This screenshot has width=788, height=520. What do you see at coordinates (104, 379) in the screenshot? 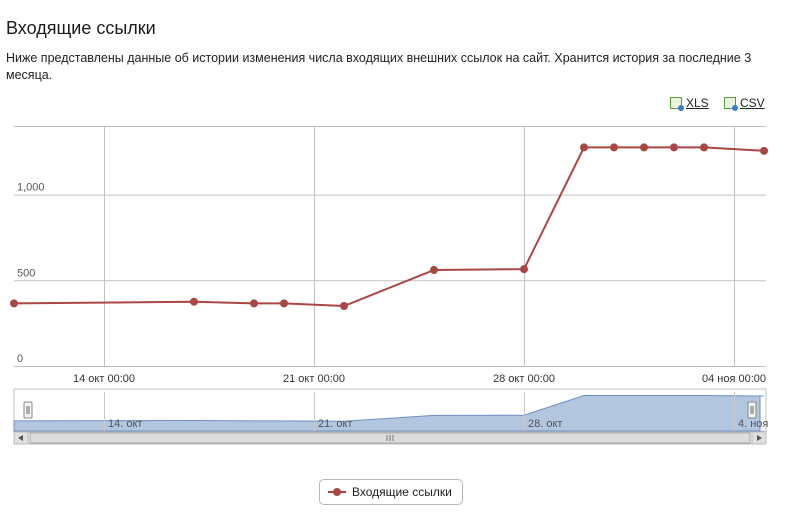
I see `x-tick-label: 14 окт 00:00` at bounding box center [104, 379].